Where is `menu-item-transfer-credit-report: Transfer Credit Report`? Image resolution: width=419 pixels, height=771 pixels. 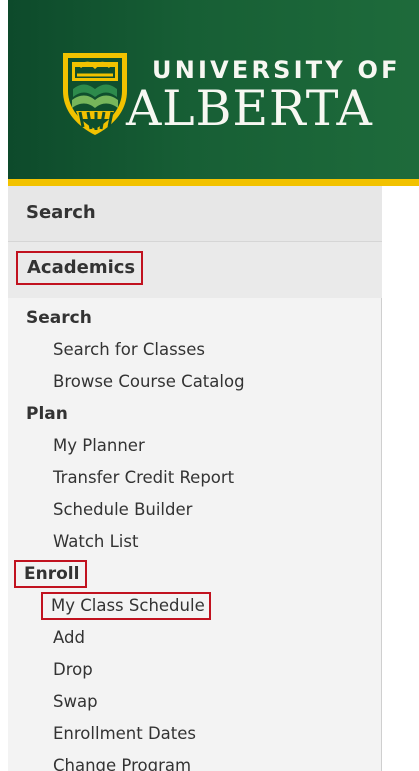
menu-item-transfer-credit-report: Transfer Credit Report is located at coordinates (195, 478).